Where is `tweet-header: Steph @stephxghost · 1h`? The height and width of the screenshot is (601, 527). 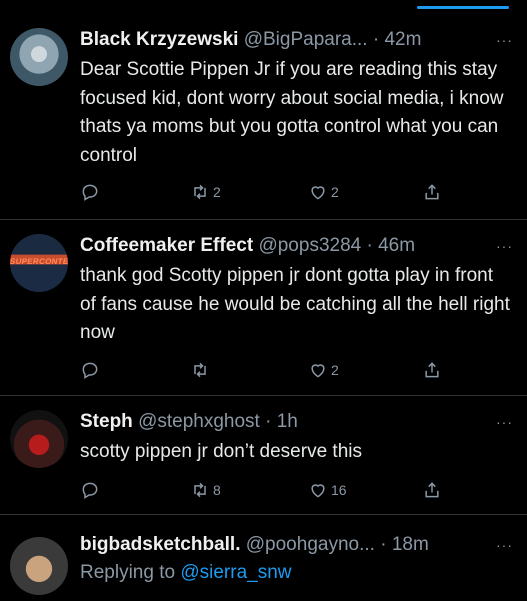
tweet-header: Steph @stephxghost · 1h is located at coordinates (295, 422).